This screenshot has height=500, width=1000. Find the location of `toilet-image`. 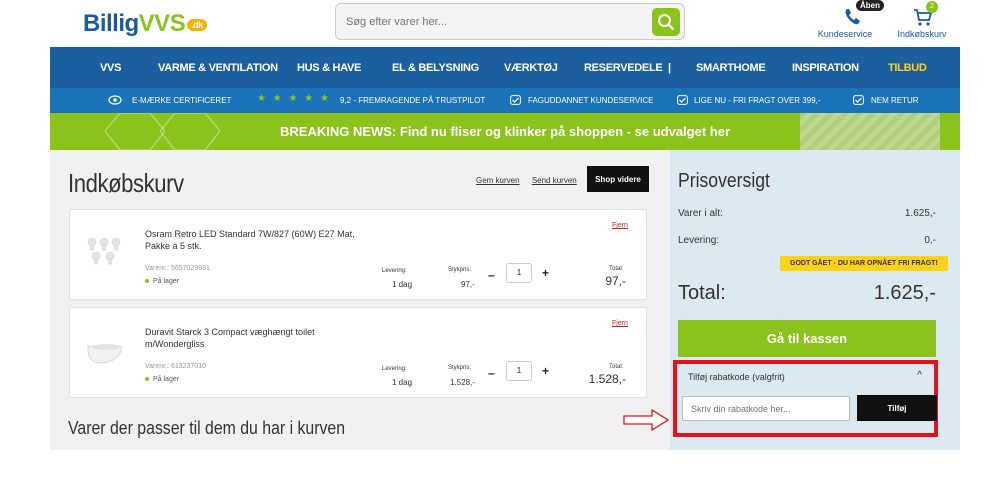

toilet-image is located at coordinates (104, 354).